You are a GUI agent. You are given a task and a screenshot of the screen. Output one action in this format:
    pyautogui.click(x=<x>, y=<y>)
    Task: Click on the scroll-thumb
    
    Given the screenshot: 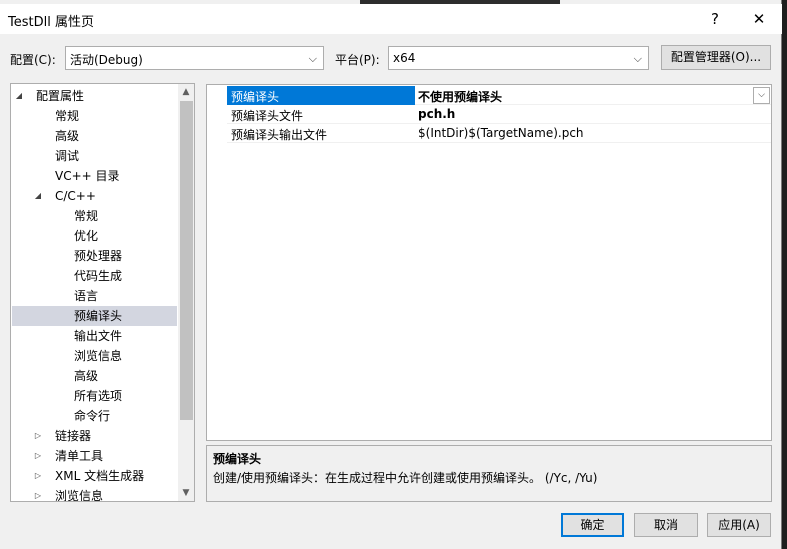 What is the action you would take?
    pyautogui.click(x=186, y=260)
    